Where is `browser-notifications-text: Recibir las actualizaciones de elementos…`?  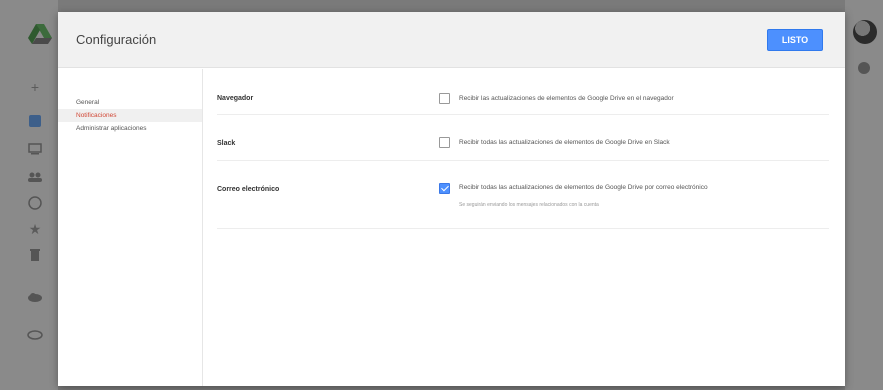 browser-notifications-text: Recibir las actualizaciones de elementos… is located at coordinates (566, 98).